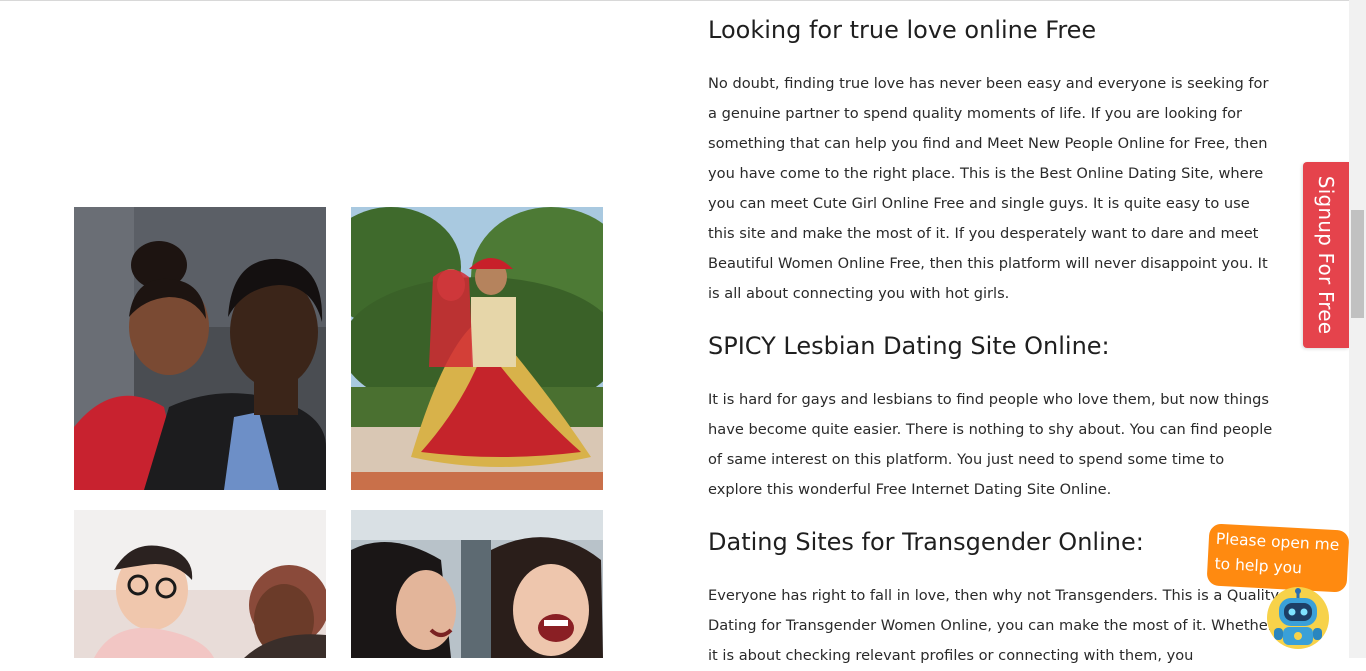 This screenshot has height=671, width=1366. Describe the element at coordinates (1357, 264) in the screenshot. I see `scrollbar-thumb` at that location.